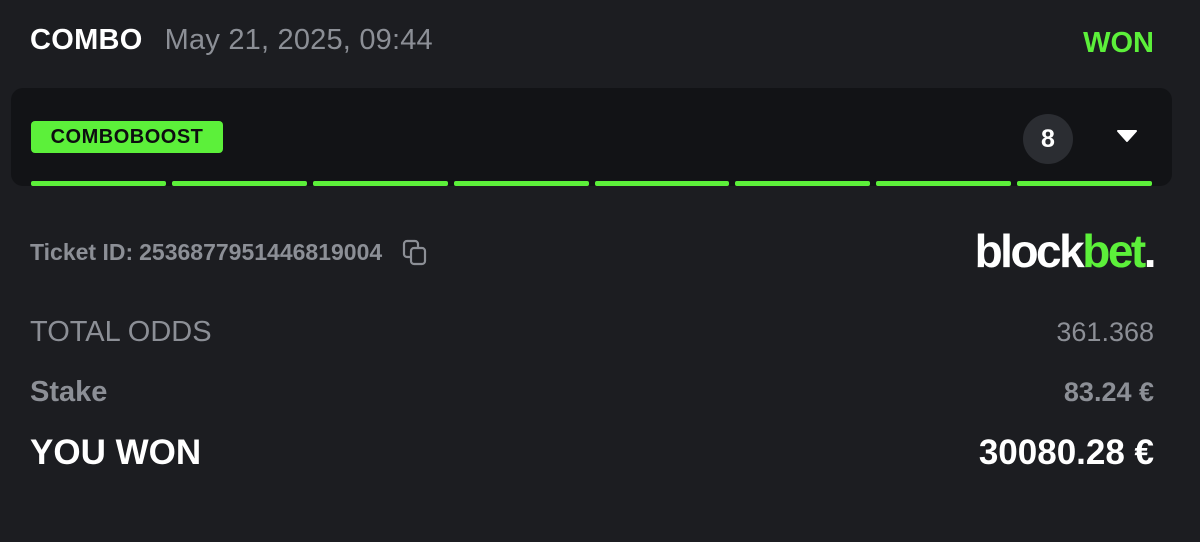  I want to click on ticket-id-label: Ticket ID:, so click(82, 251).